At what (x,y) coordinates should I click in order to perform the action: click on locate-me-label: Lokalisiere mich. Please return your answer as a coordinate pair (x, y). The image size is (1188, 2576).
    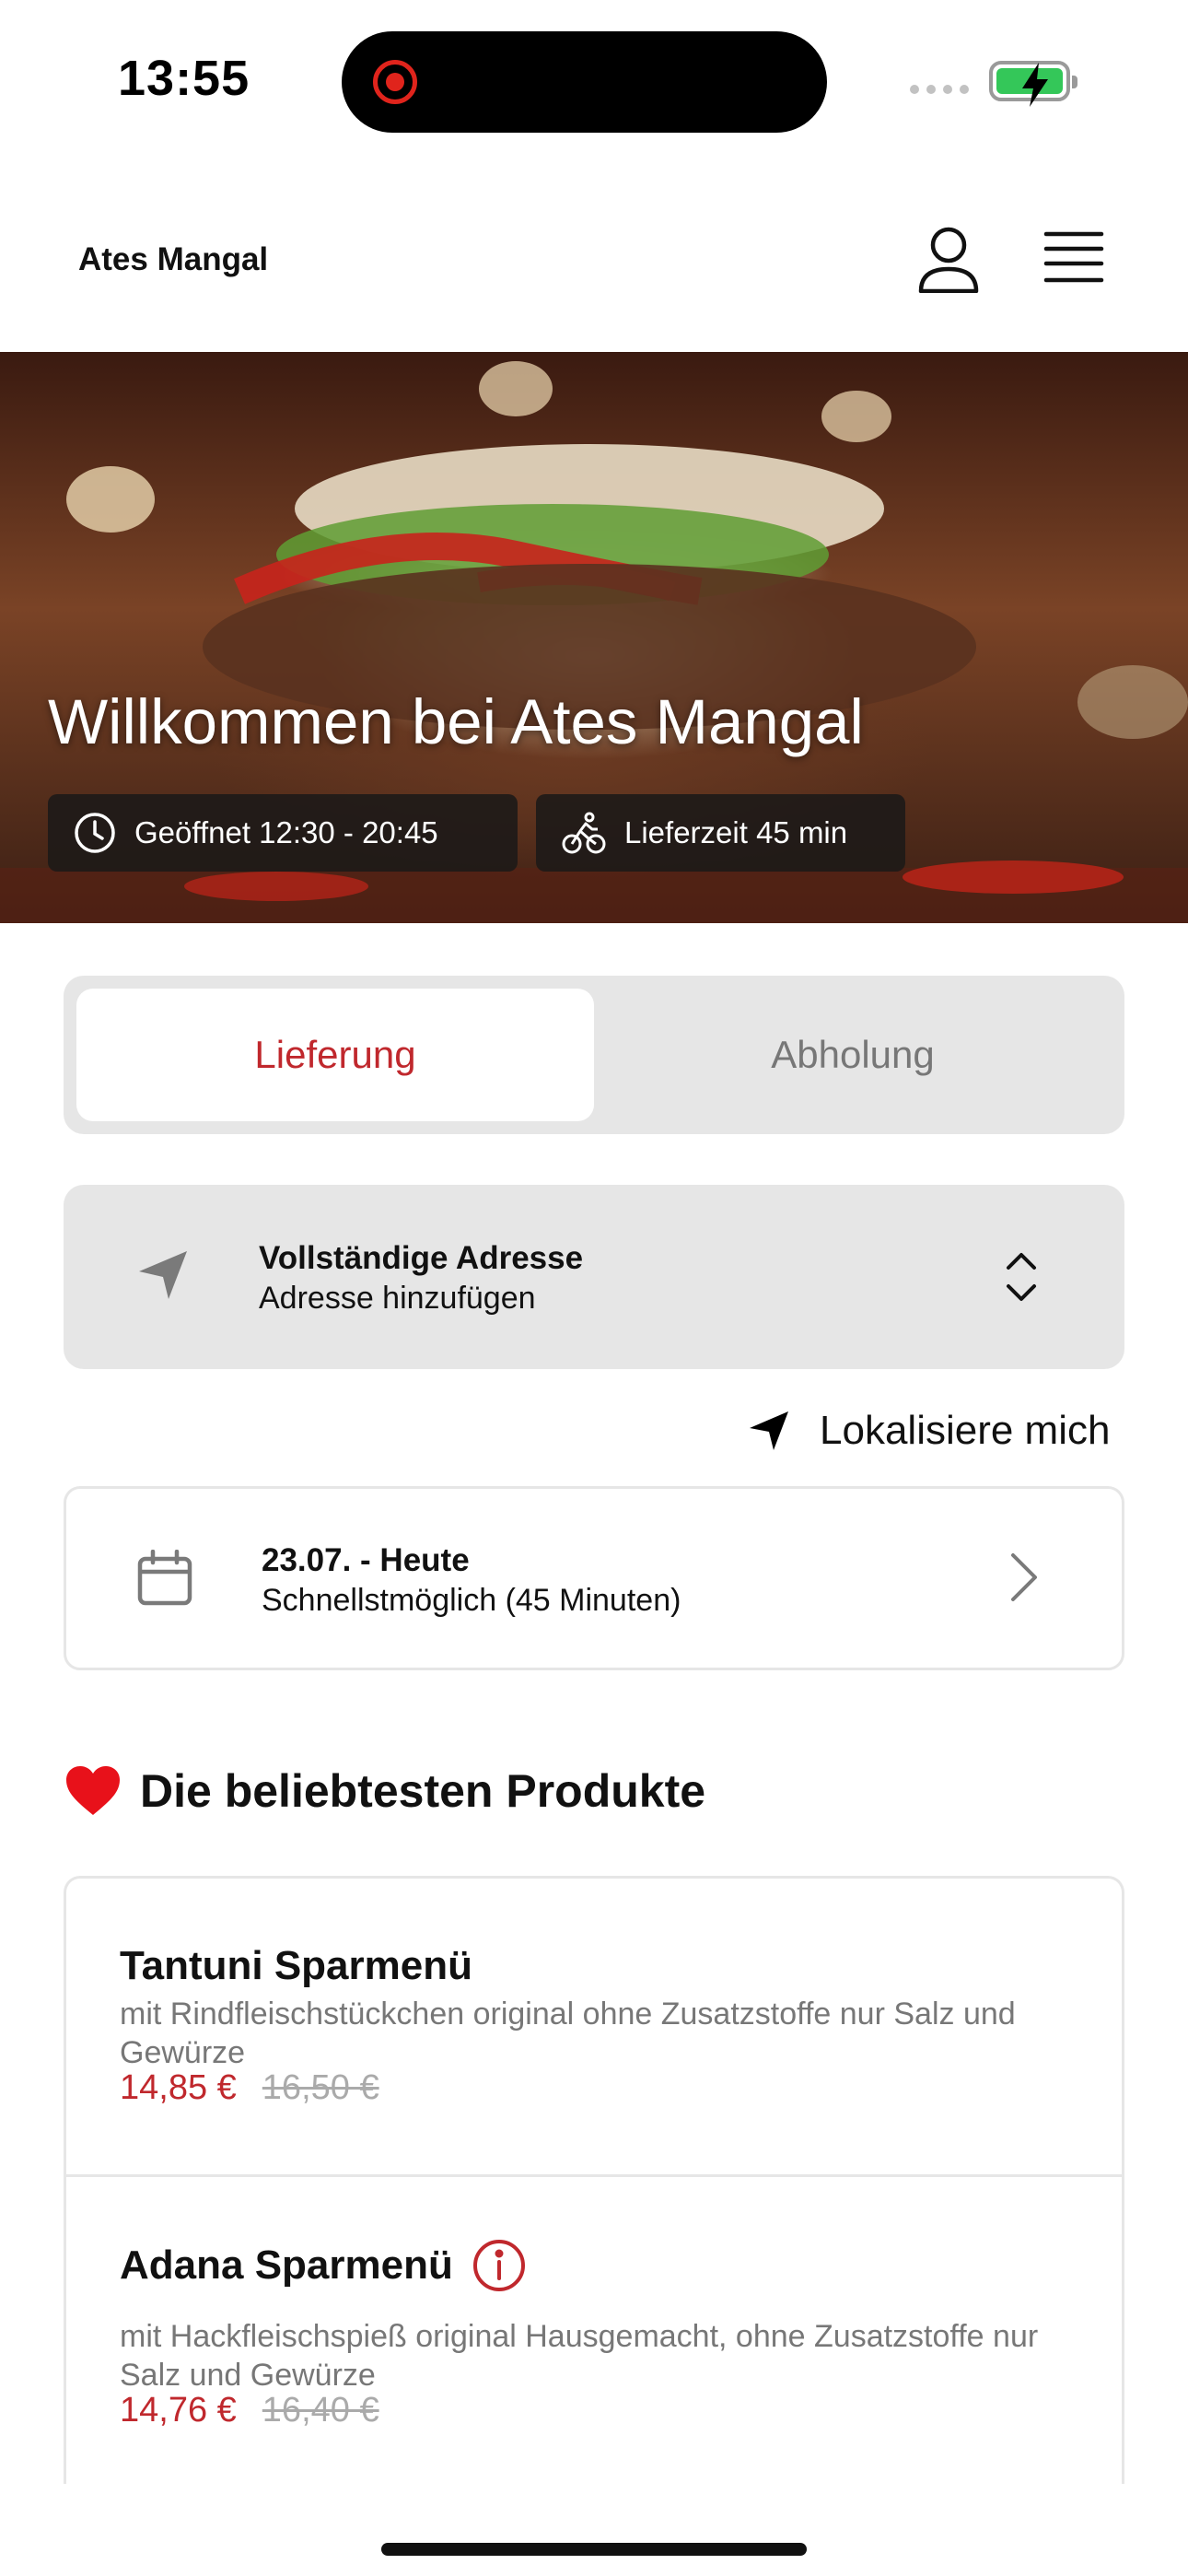
    Looking at the image, I should click on (965, 1430).